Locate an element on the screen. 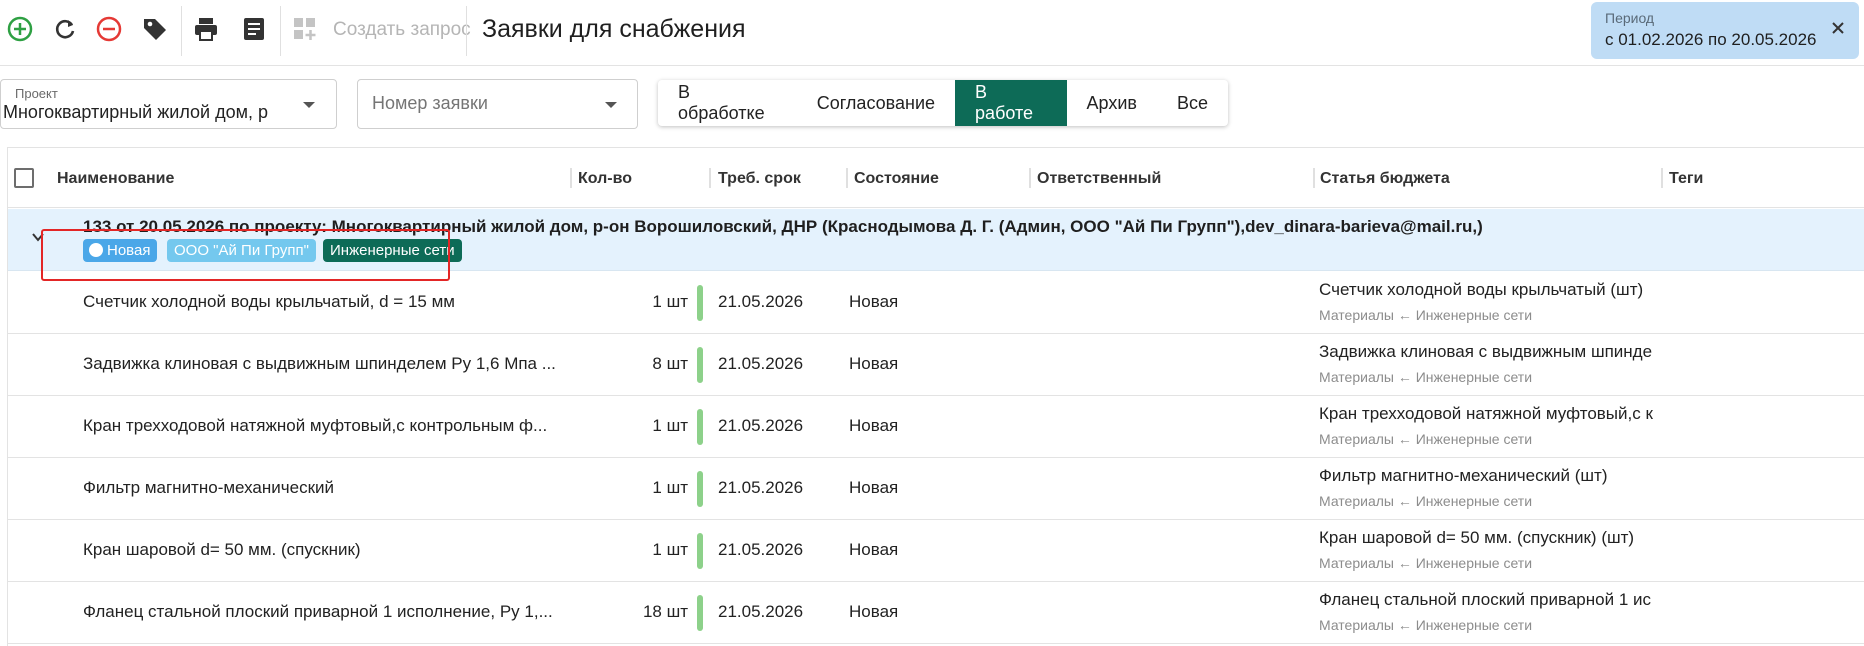 The image size is (1864, 646). request-number-select: Номер заявки is located at coordinates (497, 104).